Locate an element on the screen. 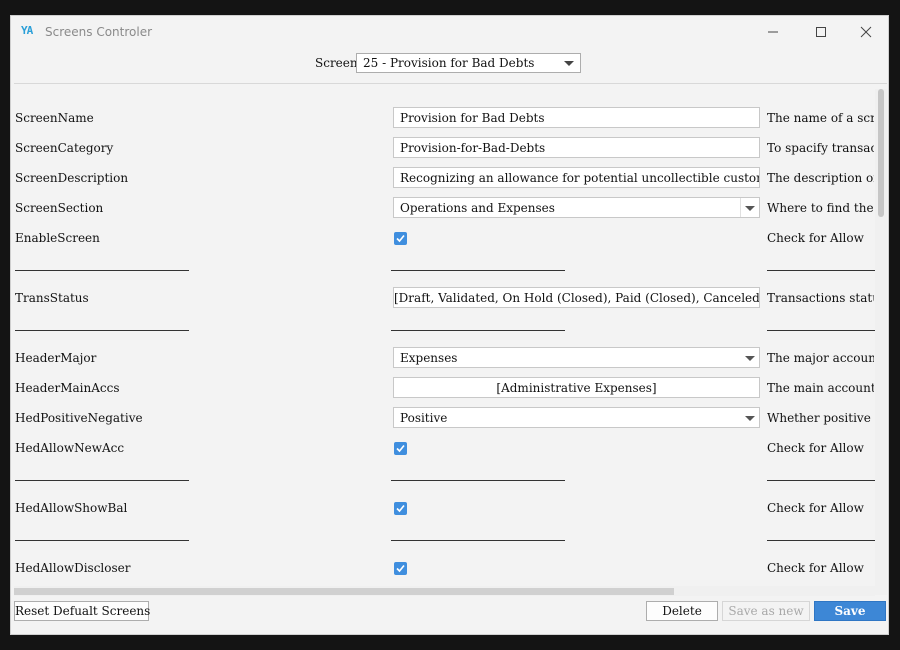 This screenshot has width=900, height=650. row-label: ScreenSection is located at coordinates (59, 208).